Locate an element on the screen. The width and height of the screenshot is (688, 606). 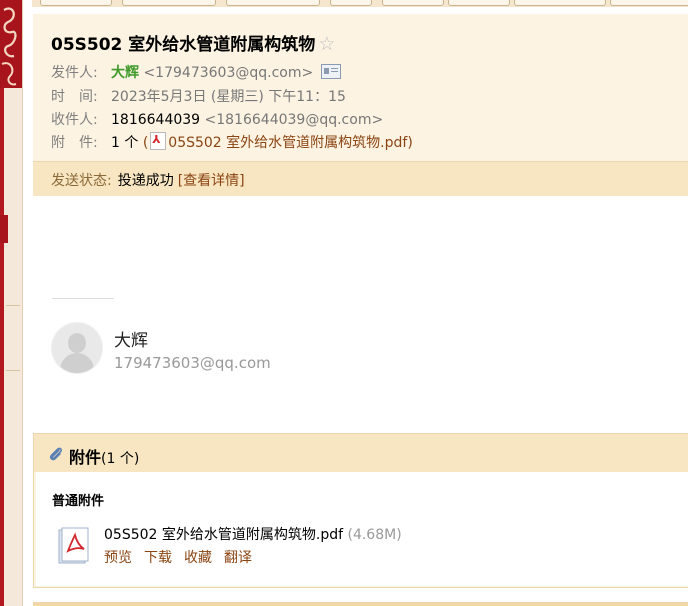
attachment-actions: 预览 下载 收藏 翻译 is located at coordinates (184, 557).